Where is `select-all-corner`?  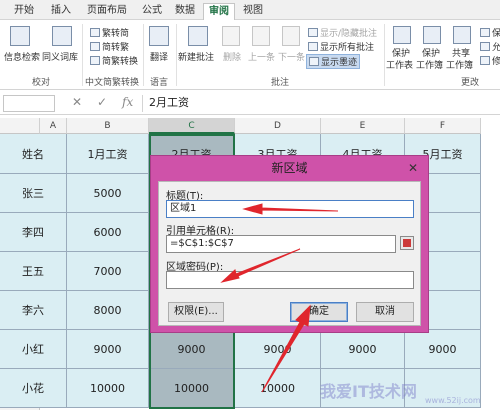
select-all-corner is located at coordinates (20, 126).